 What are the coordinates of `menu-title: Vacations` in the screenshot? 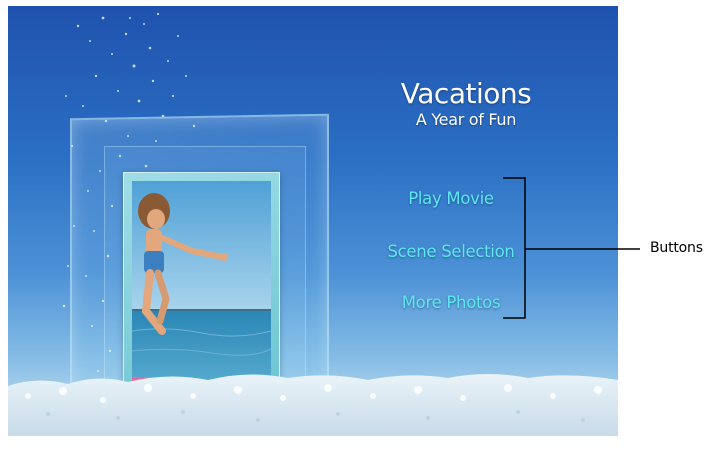 It's located at (466, 93).